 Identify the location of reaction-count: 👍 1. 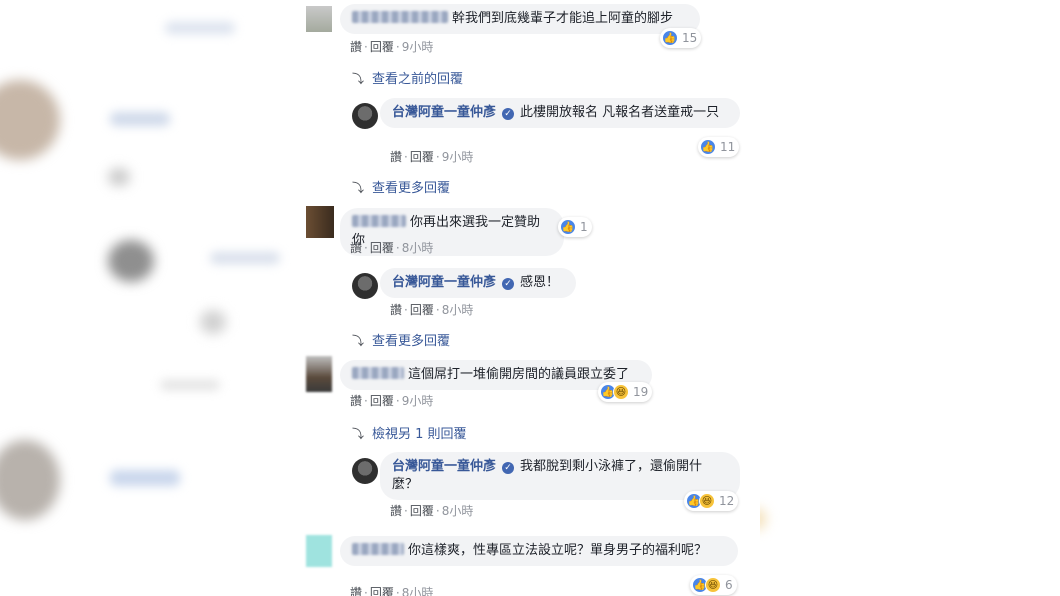
(575, 227).